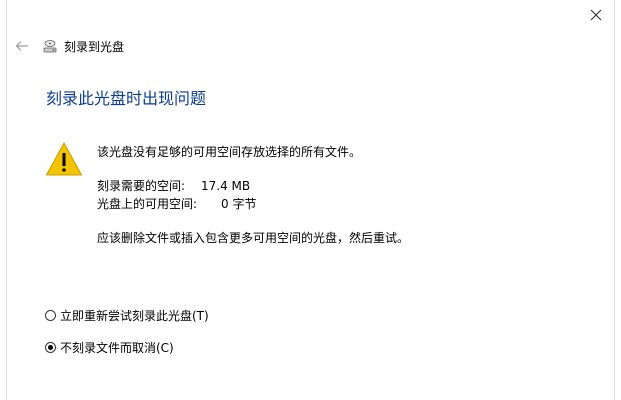 The width and height of the screenshot is (621, 400). Describe the element at coordinates (147, 204) in the screenshot. I see `space-available-label: 光盘上的可用空间:` at that location.